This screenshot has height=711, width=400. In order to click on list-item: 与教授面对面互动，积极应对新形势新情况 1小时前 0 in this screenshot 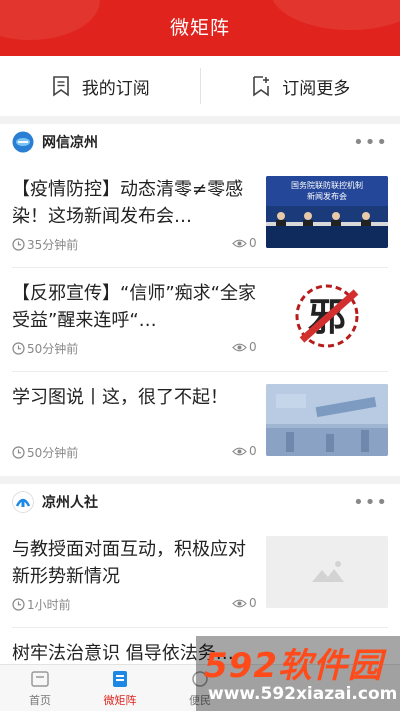, I will do `click(200, 576)`.